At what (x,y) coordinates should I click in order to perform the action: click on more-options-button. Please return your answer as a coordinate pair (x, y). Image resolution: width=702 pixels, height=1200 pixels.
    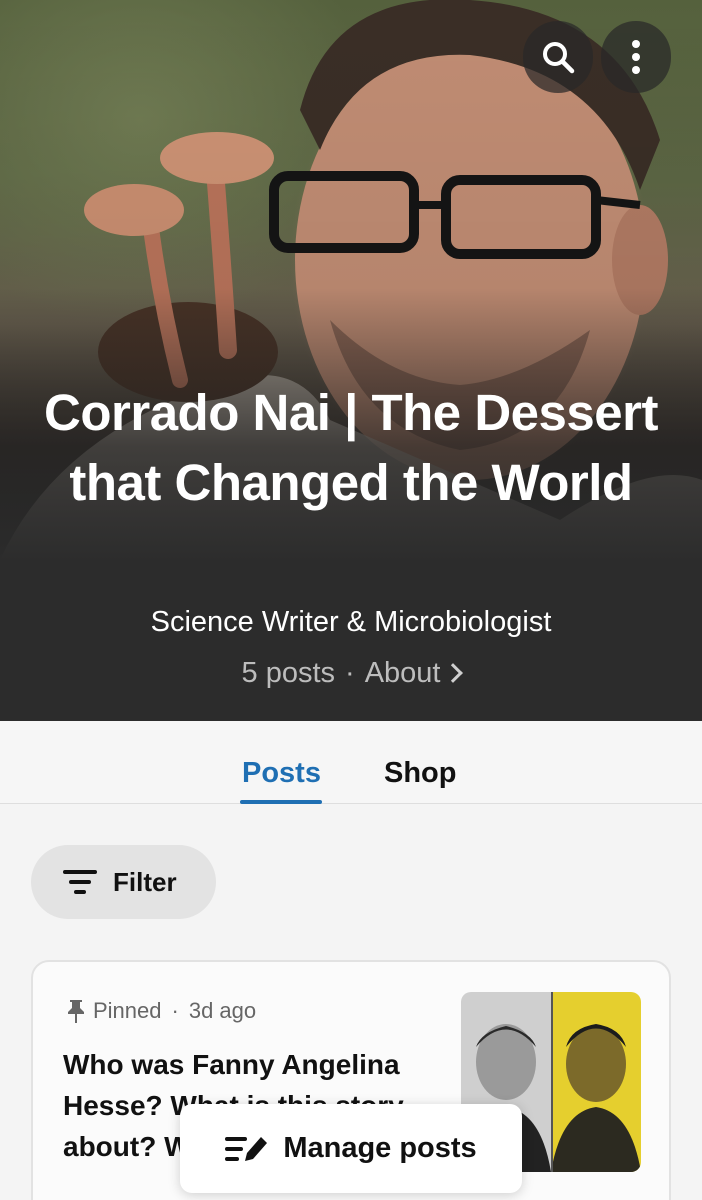
    Looking at the image, I should click on (636, 57).